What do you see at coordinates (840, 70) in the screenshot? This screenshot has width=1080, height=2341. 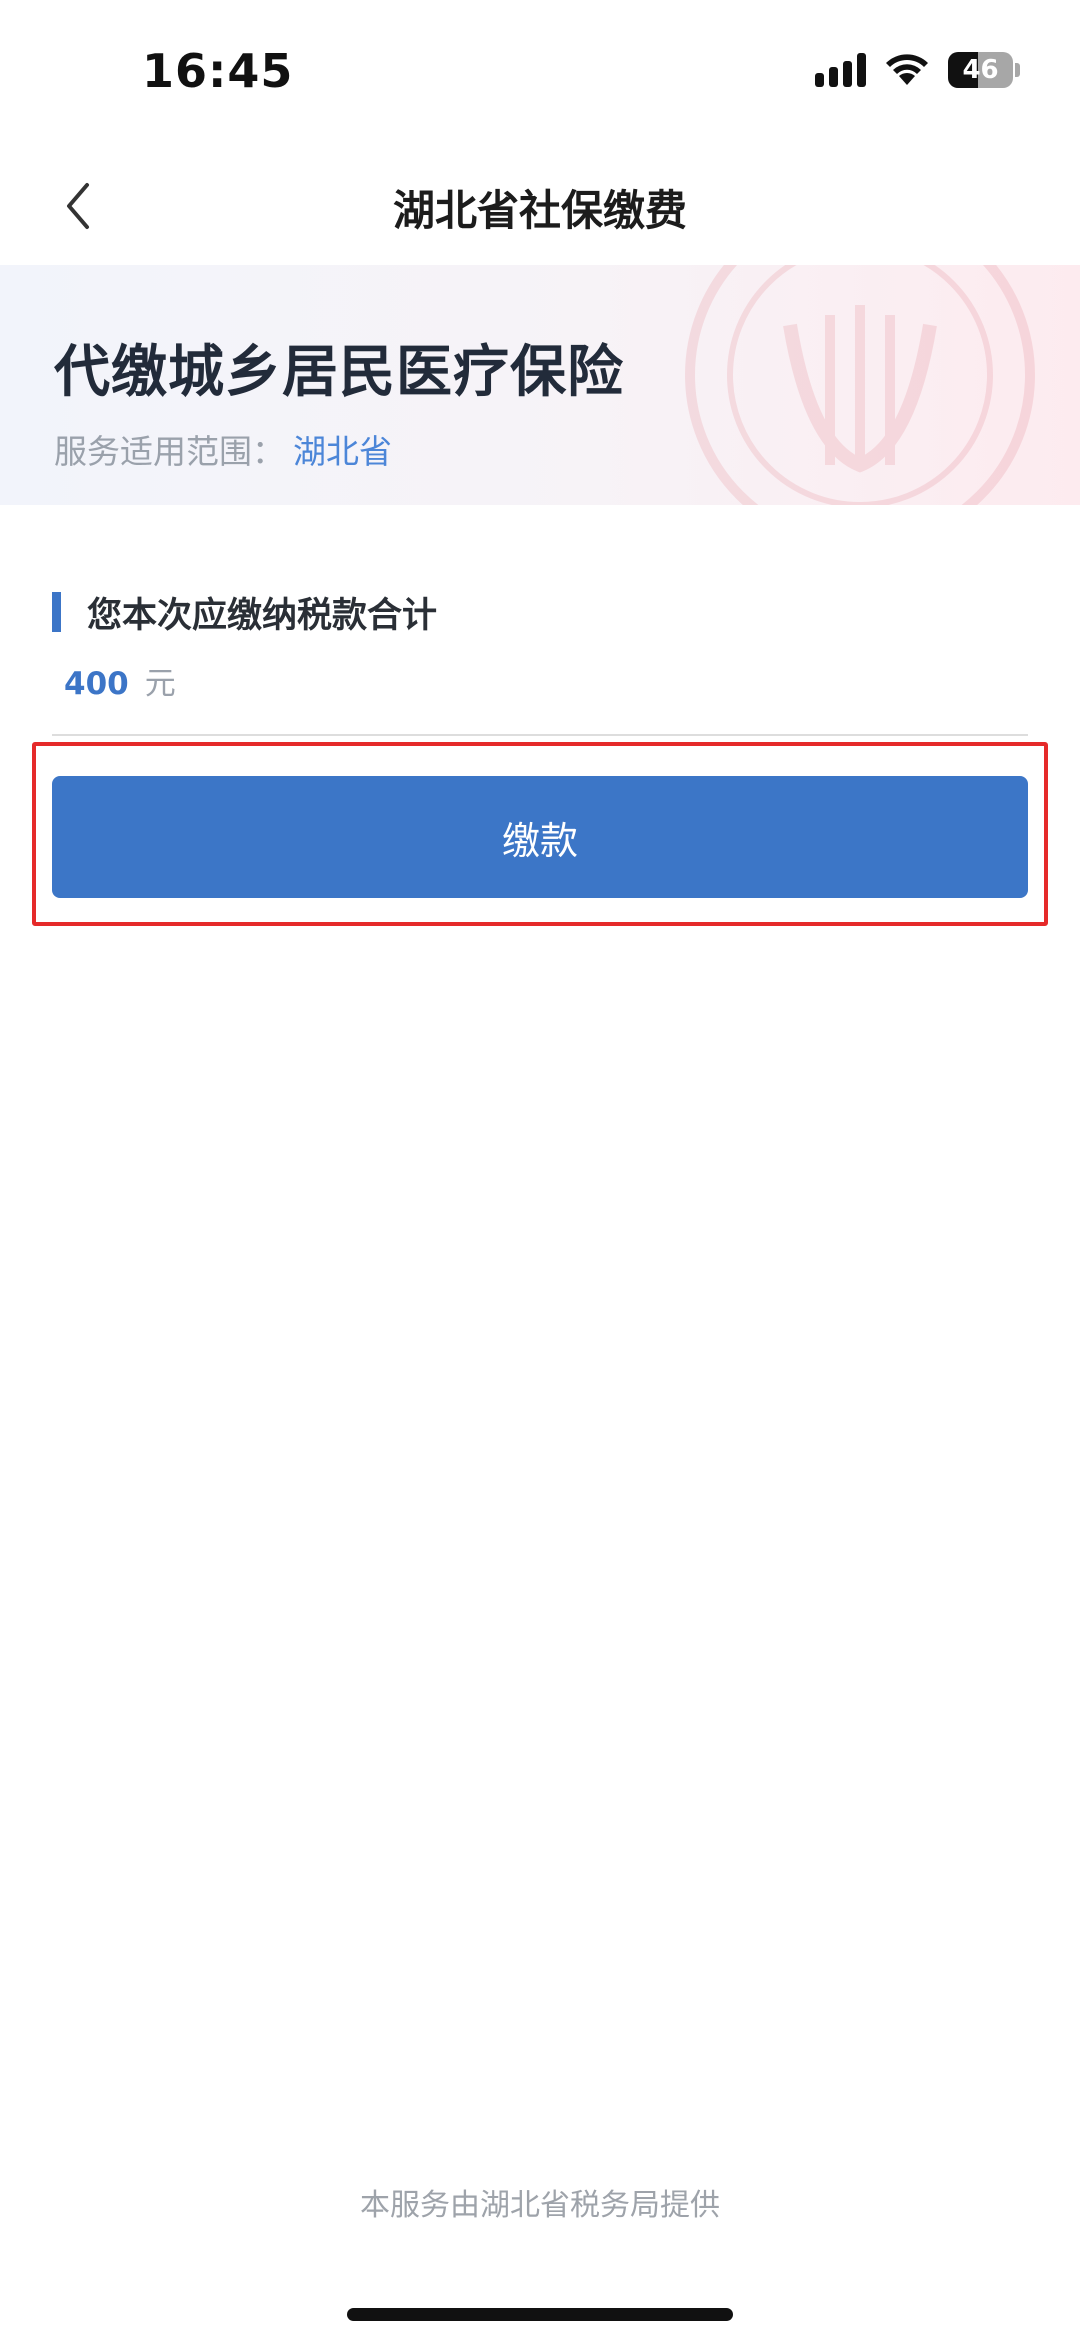 I see `cellular-signal-icon` at bounding box center [840, 70].